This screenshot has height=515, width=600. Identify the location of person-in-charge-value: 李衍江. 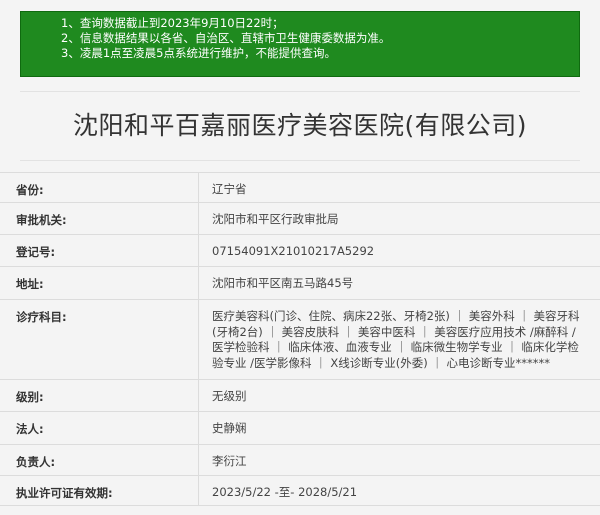
(229, 461).